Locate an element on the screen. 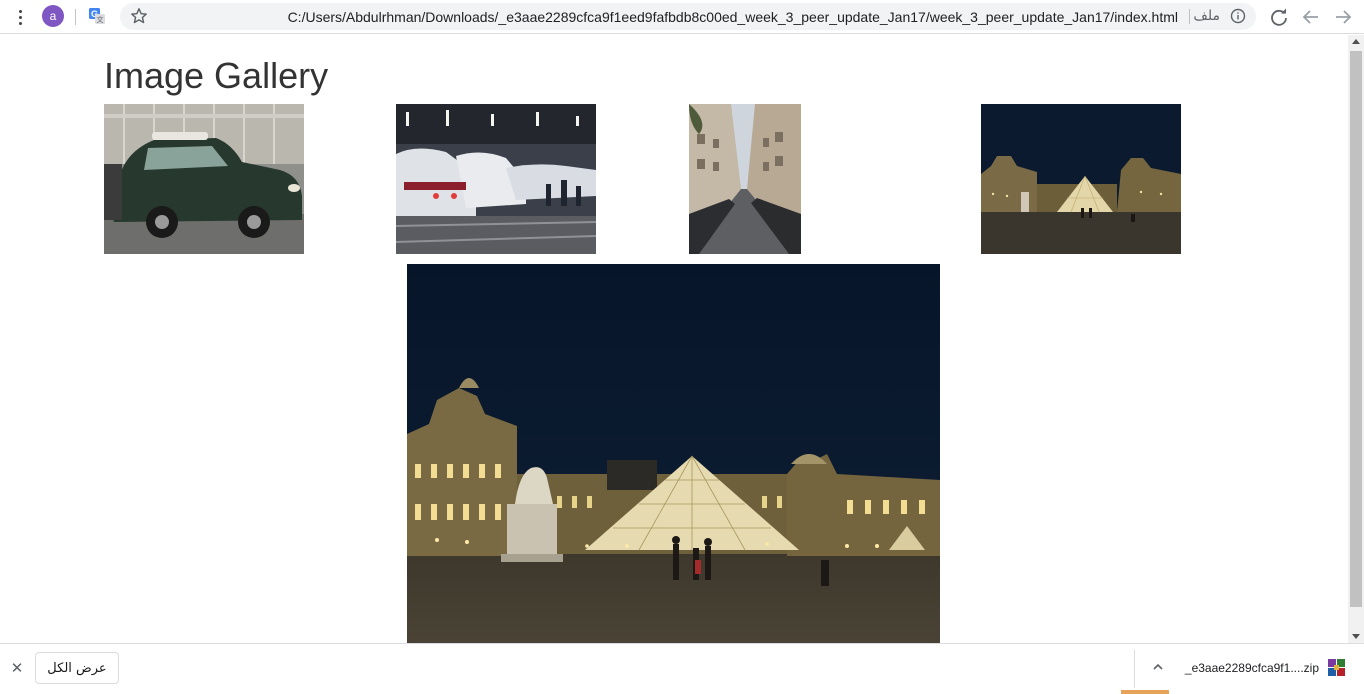  menu-icon is located at coordinates (20, 17).